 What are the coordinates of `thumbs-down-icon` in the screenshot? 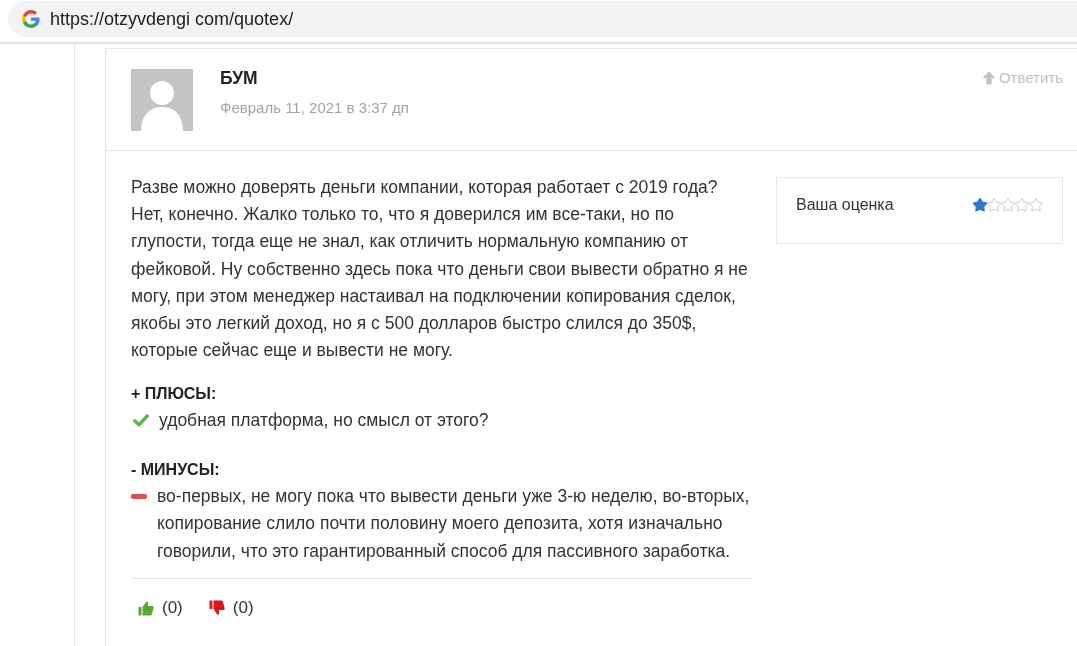 It's located at (216, 608).